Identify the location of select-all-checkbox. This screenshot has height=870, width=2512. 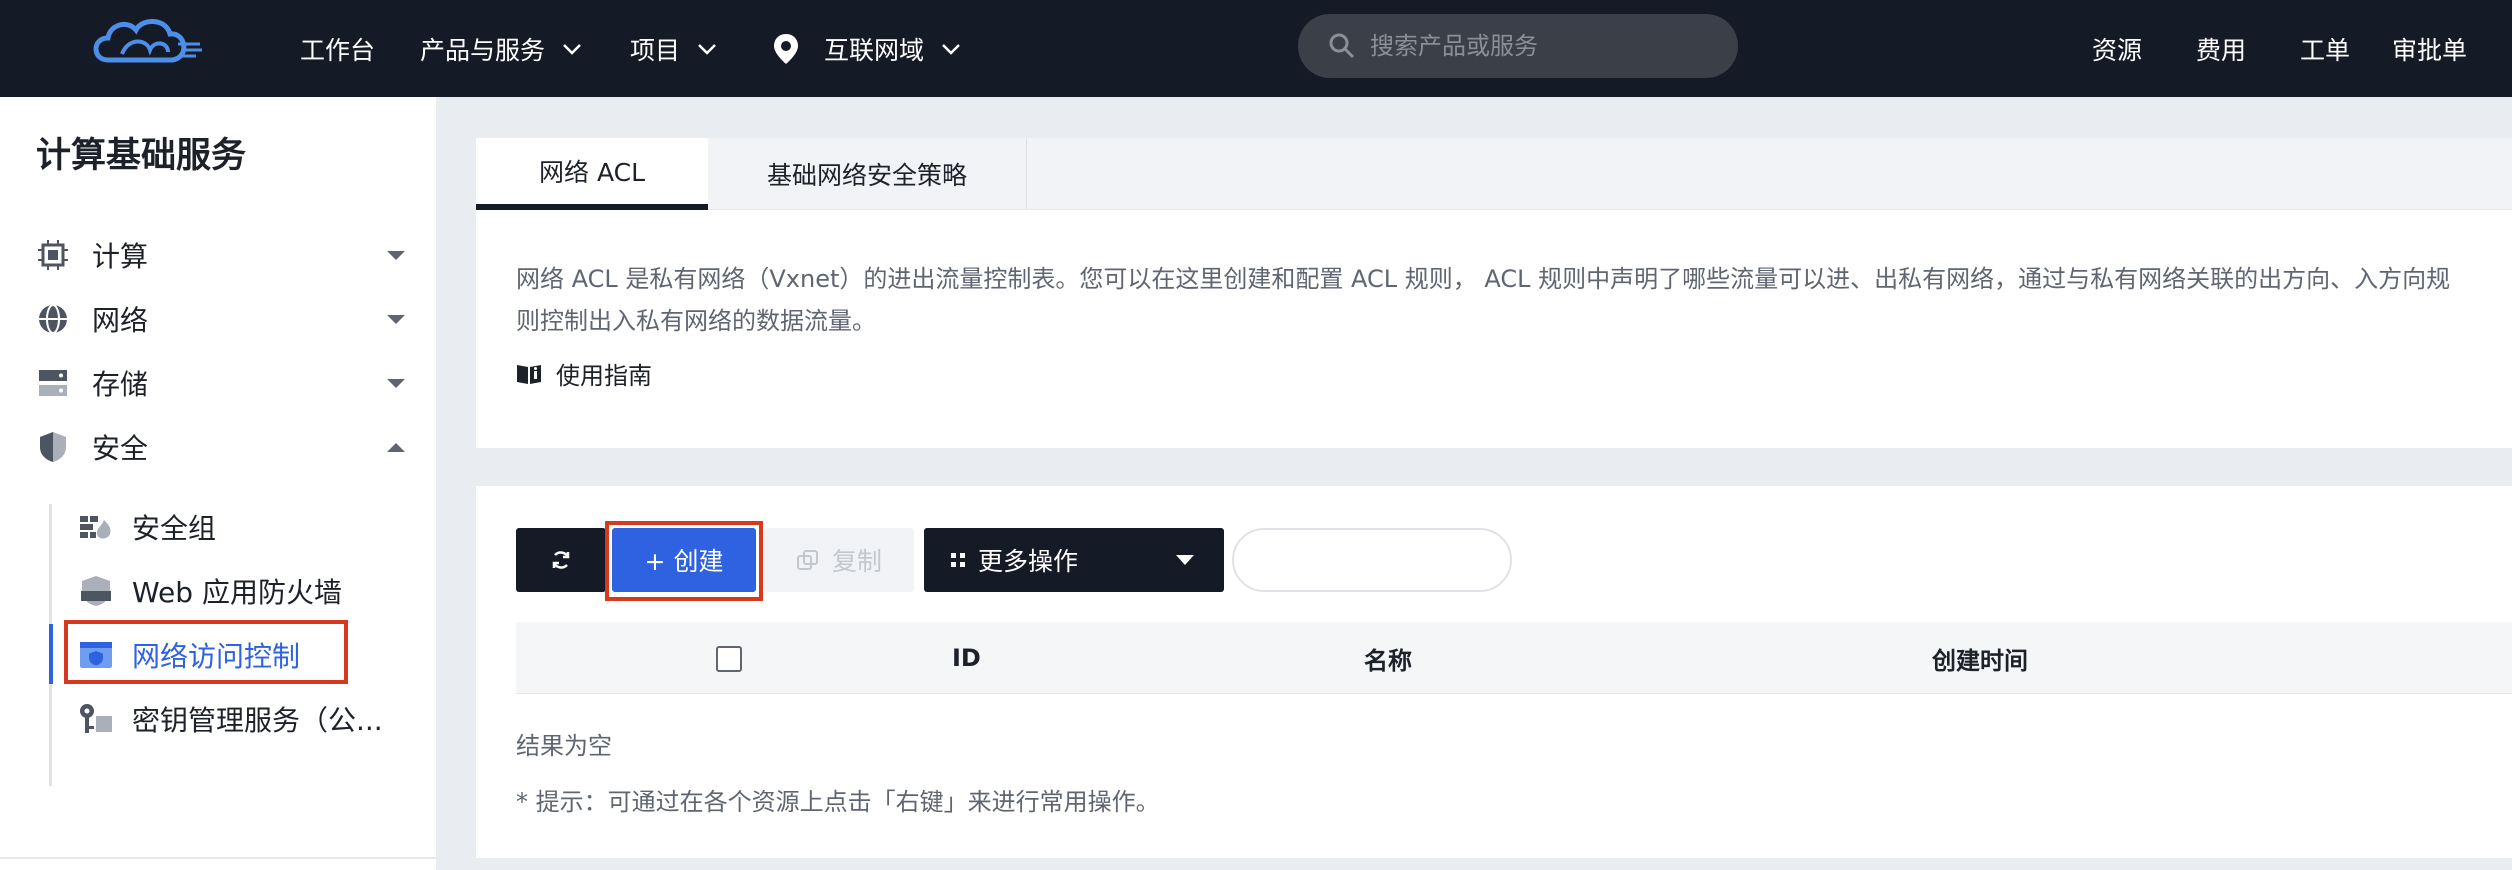
(729, 659).